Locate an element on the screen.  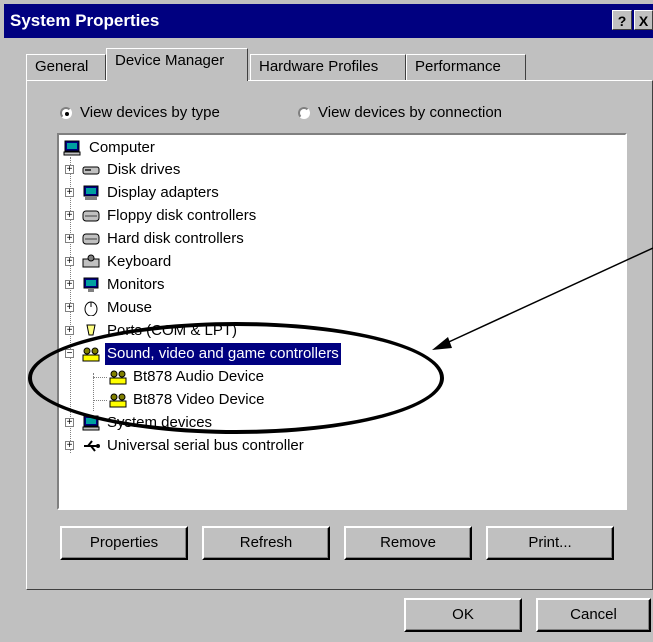
tree-item-floppy-disk-controllers: + Floppy disk controllers is located at coordinates (265, 216).